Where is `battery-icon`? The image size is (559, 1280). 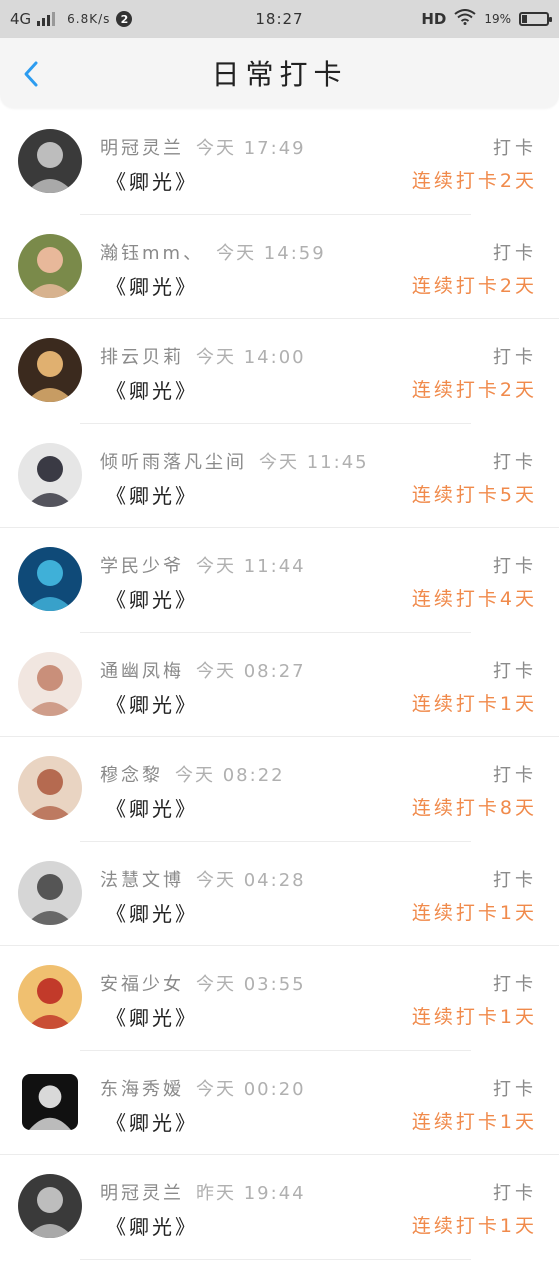
battery-icon is located at coordinates (535, 19).